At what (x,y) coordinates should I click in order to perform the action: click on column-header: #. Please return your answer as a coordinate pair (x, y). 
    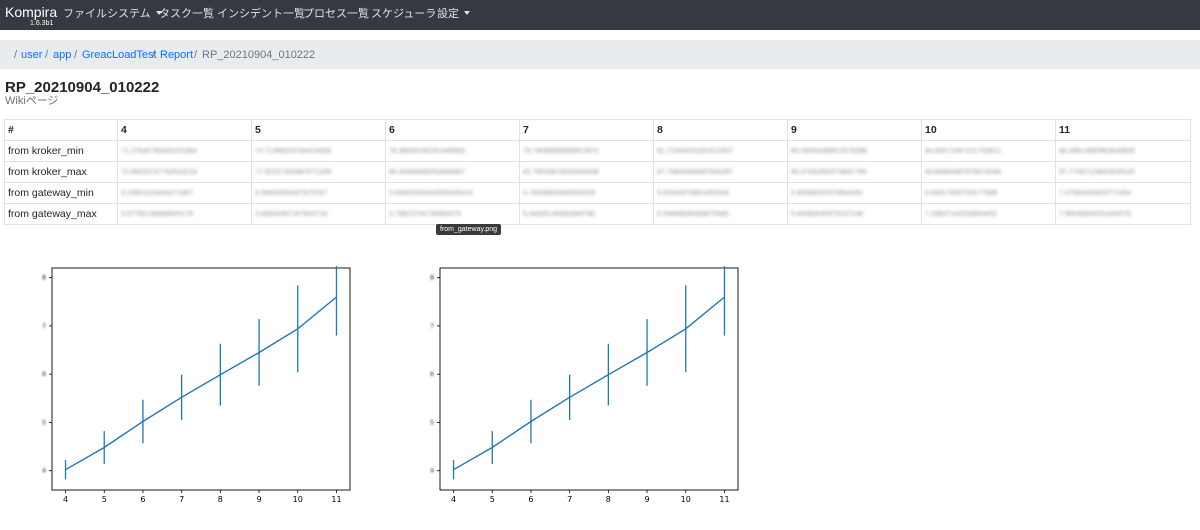
    Looking at the image, I should click on (61, 130).